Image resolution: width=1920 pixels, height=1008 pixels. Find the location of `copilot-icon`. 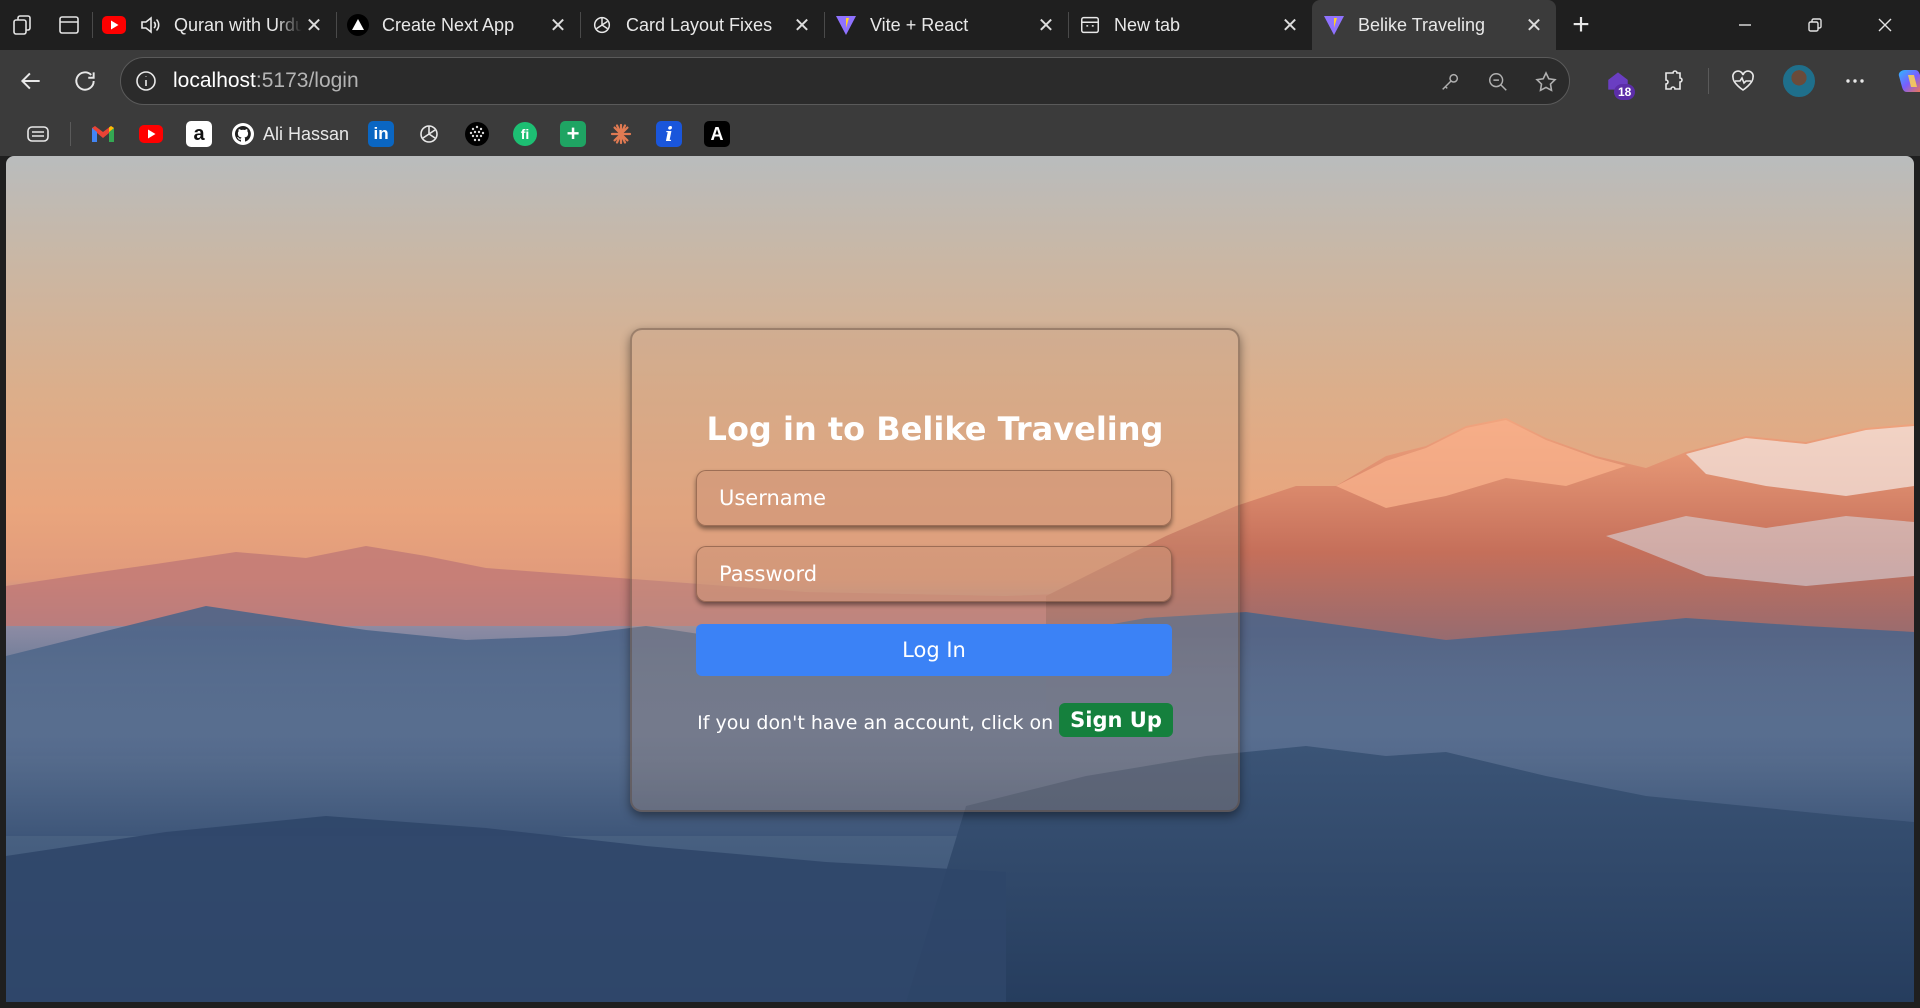

copilot-icon is located at coordinates (1901, 81).